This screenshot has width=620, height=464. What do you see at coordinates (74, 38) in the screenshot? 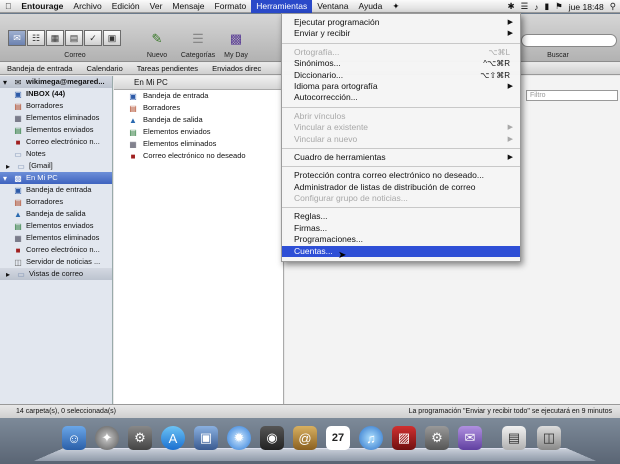
I see `notes-view-icon: ▤` at bounding box center [74, 38].